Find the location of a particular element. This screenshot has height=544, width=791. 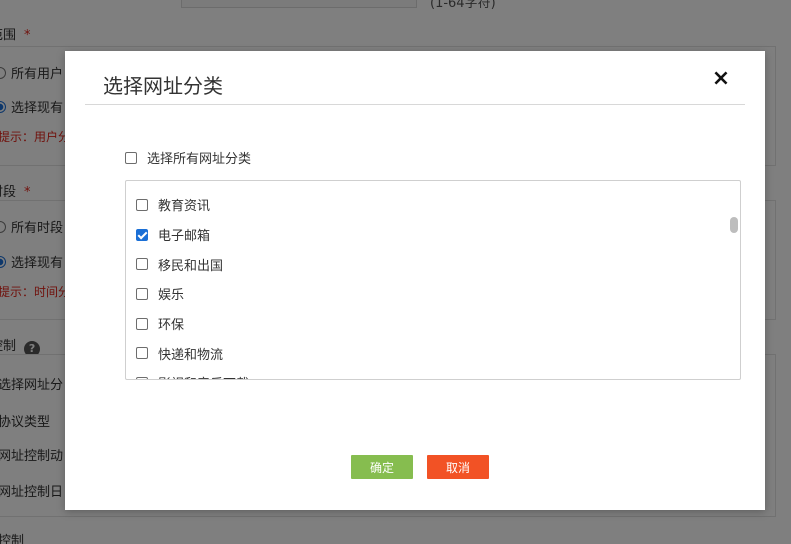

dialog-divider is located at coordinates (415, 104).